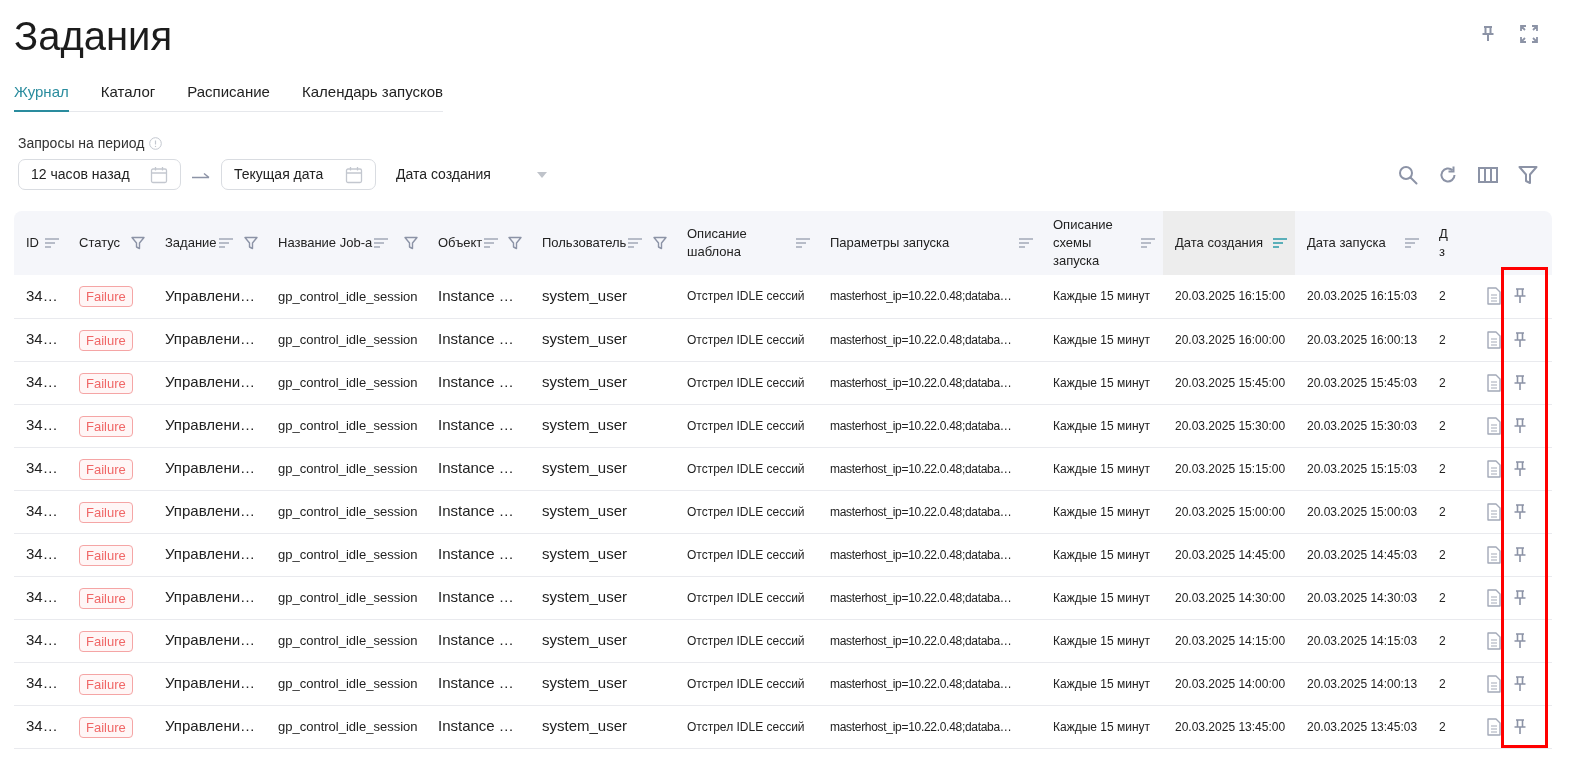  I want to click on column-header: Объект, so click(478, 243).